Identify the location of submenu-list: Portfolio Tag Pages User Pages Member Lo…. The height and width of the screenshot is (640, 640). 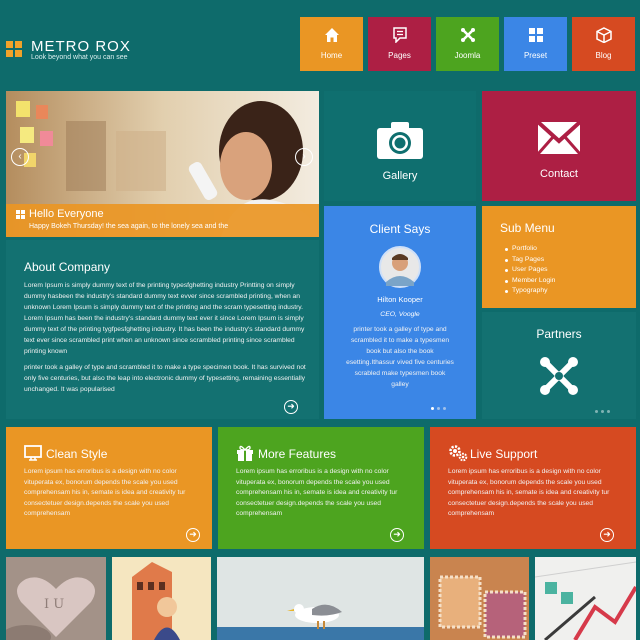
(529, 270).